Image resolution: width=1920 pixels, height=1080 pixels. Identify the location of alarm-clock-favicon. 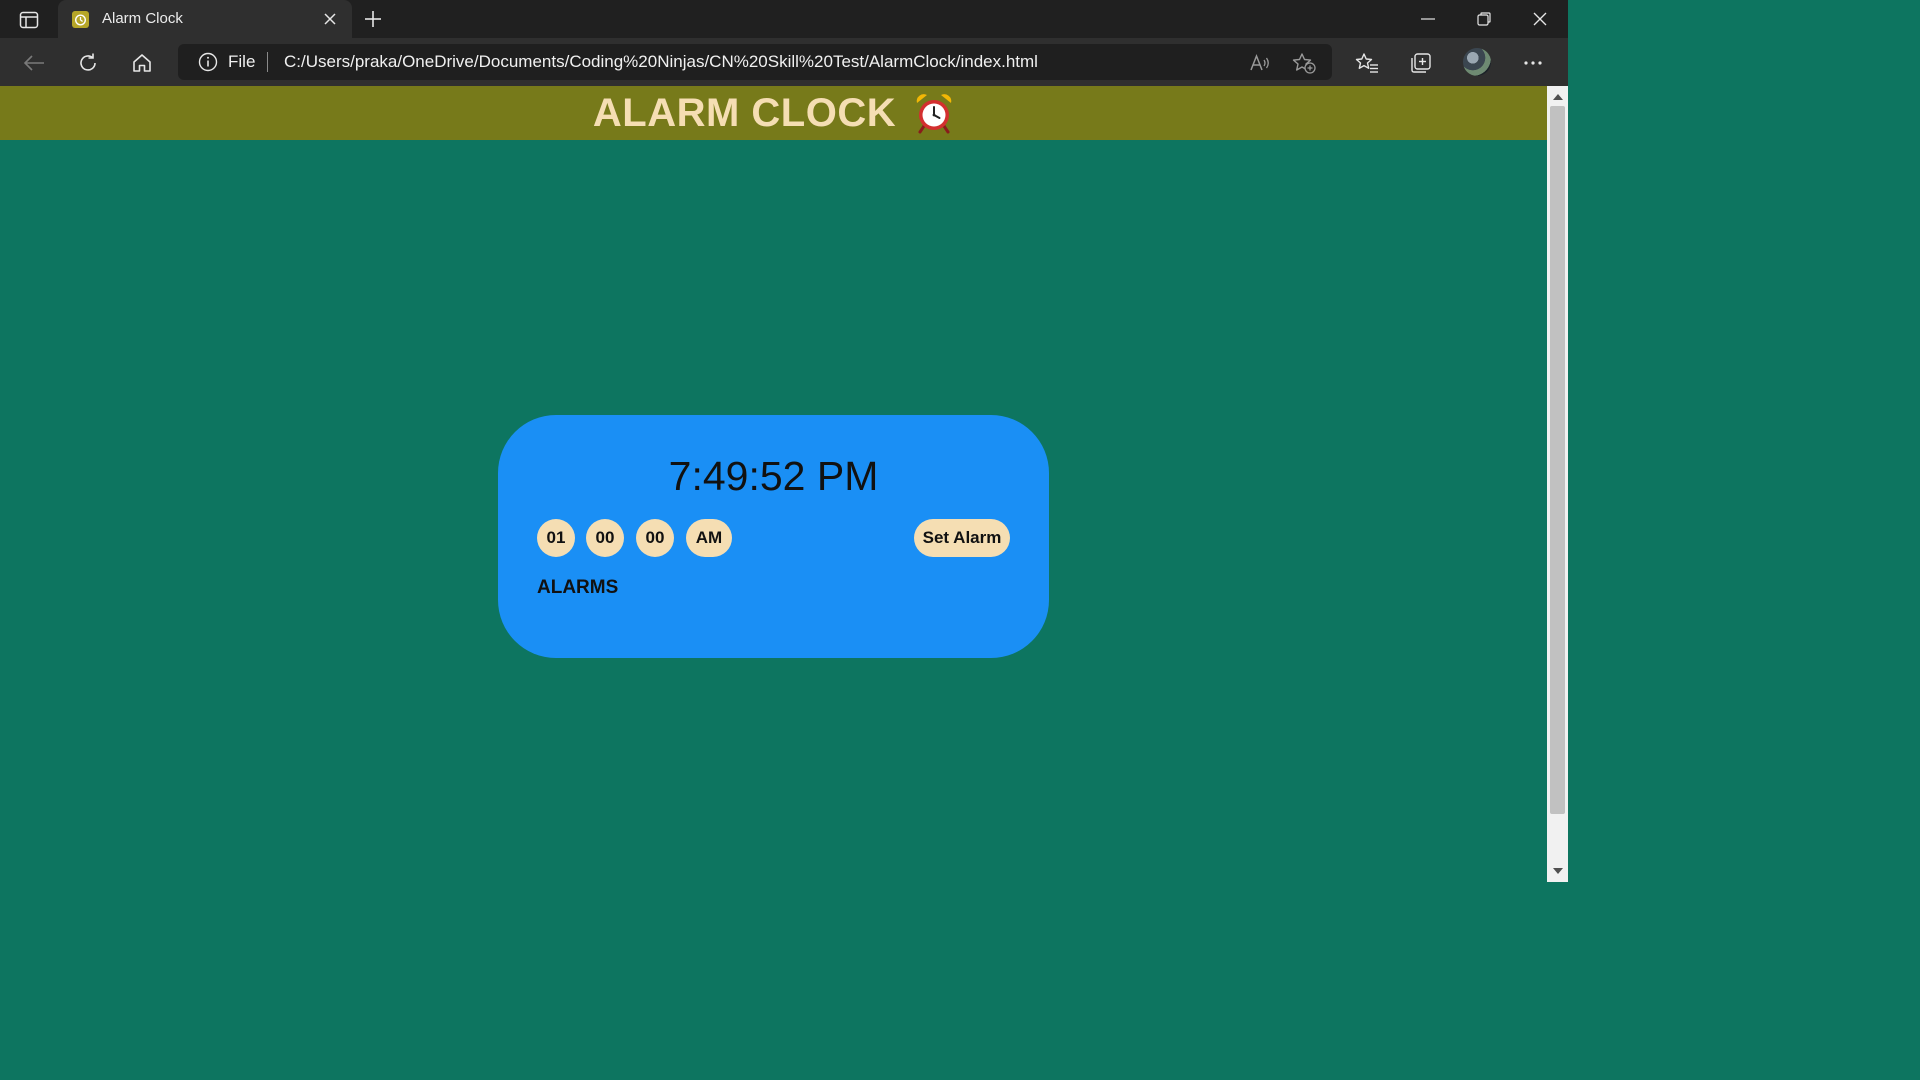
(80, 19).